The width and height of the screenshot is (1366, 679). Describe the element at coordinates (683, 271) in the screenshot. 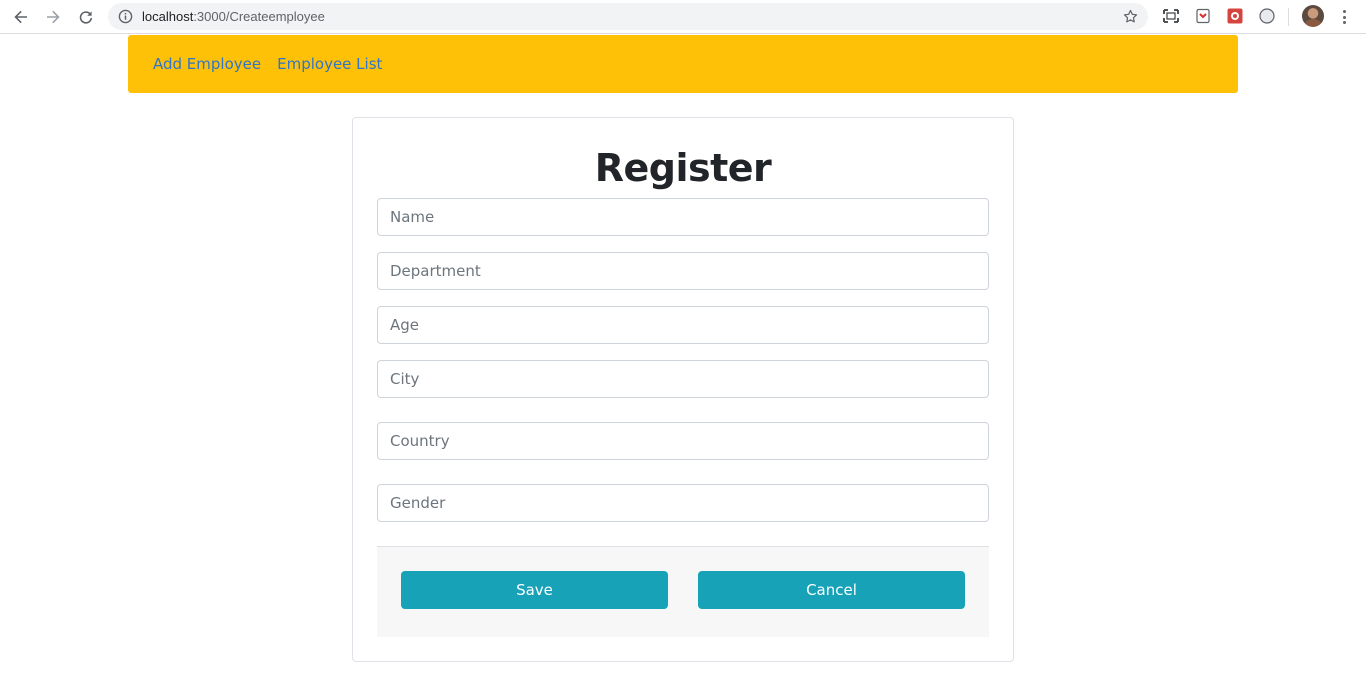

I see `department-input` at that location.